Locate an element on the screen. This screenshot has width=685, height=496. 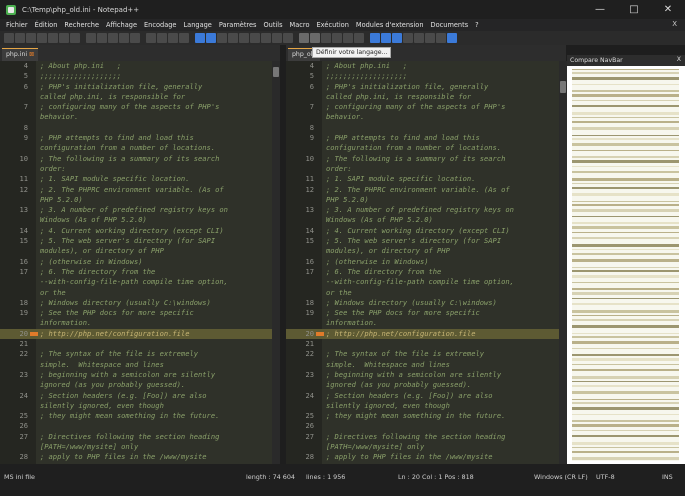
next-diff-icon is located at coordinates (408, 38).